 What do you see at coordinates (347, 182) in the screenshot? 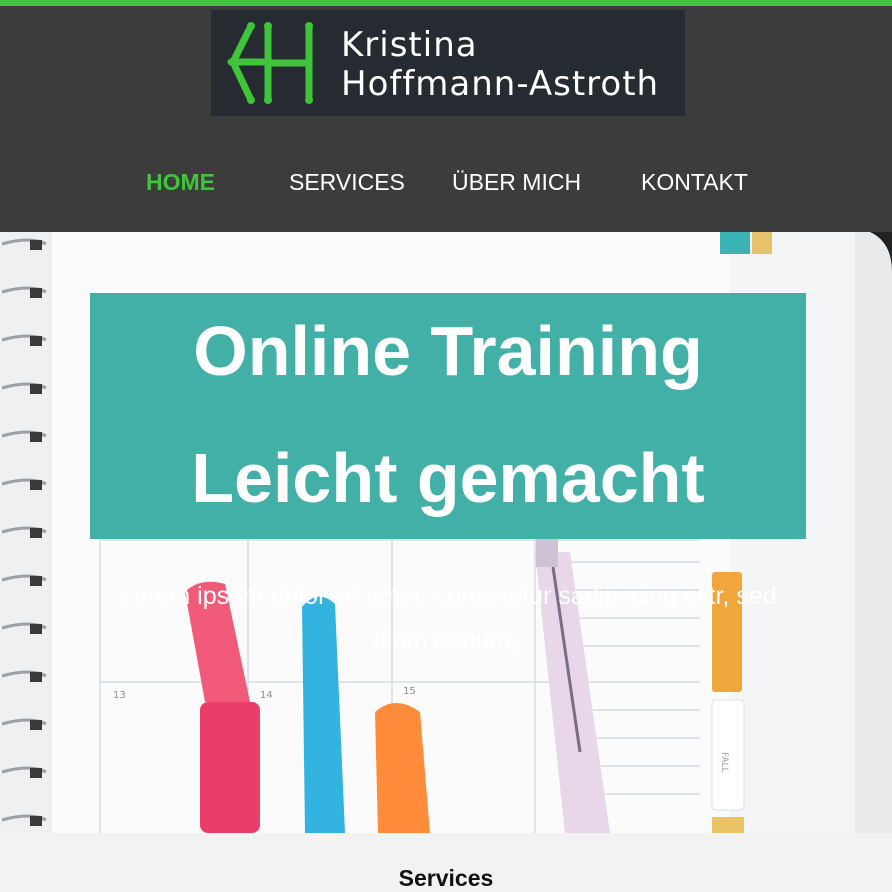
I see `nav-item-services: SERVICES` at bounding box center [347, 182].